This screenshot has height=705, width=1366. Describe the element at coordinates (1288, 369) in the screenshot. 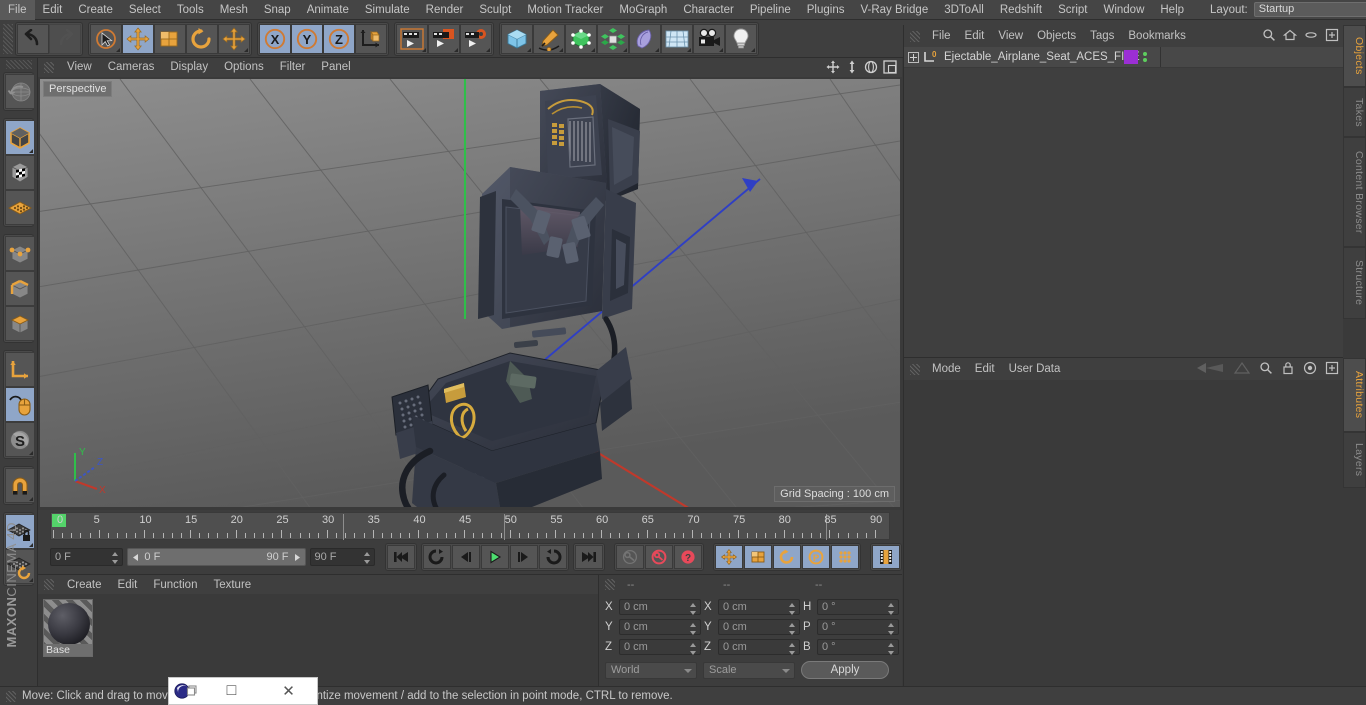

I see `lock-icon` at that location.